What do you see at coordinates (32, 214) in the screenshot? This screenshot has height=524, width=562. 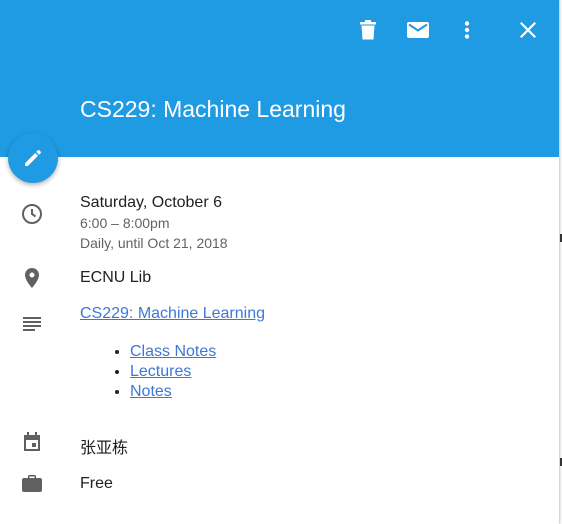 I see `clock-icon` at bounding box center [32, 214].